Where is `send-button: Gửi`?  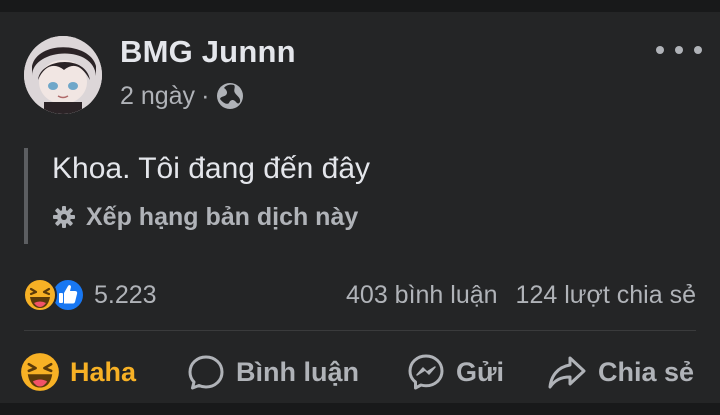
send-button: Gửi is located at coordinates (455, 372).